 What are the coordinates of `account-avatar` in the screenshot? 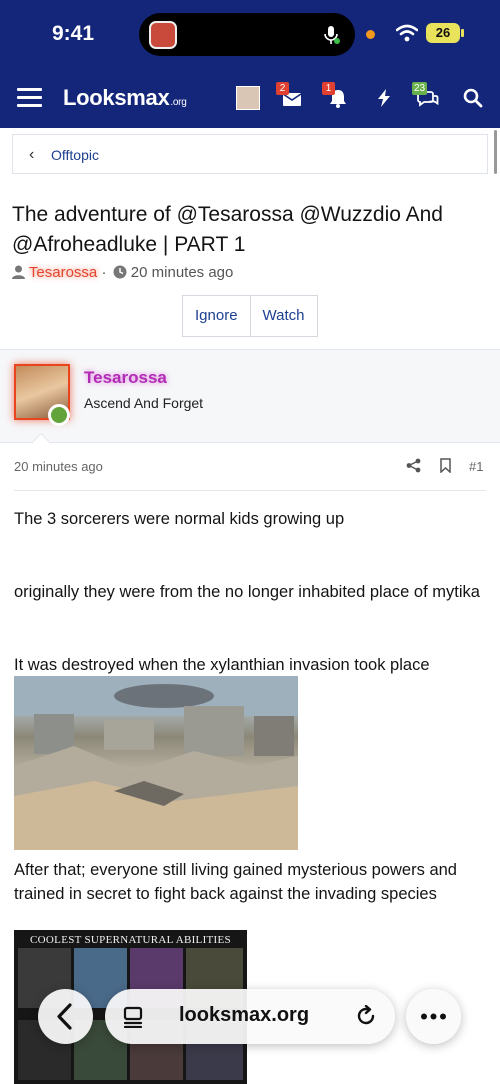 It's located at (248, 98).